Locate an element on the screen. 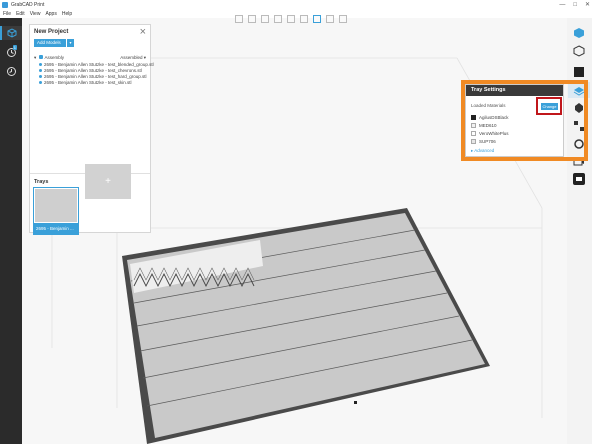 Image resolution: width=592 pixels, height=444 pixels. menu-view: View is located at coordinates (35, 14).